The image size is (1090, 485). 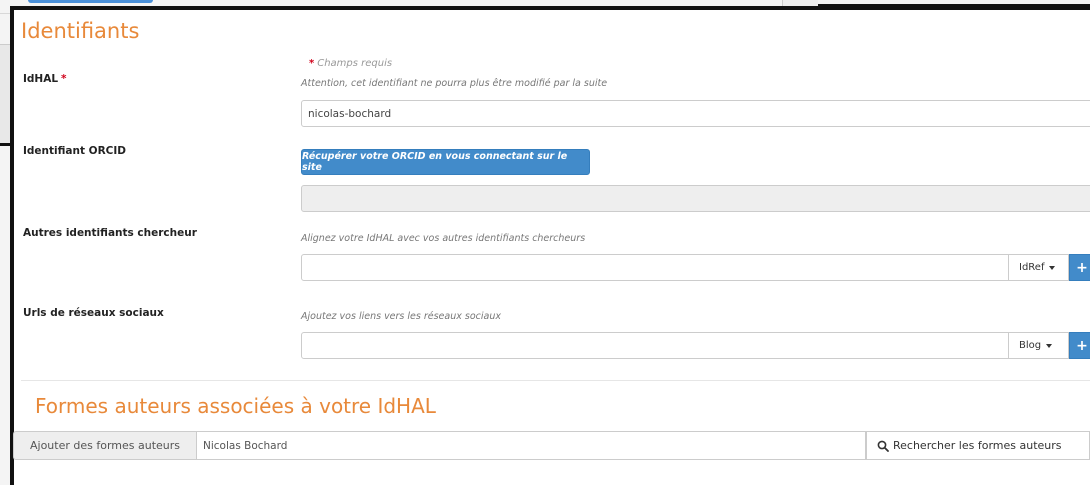 I want to click on orcid-input, so click(x=695, y=198).